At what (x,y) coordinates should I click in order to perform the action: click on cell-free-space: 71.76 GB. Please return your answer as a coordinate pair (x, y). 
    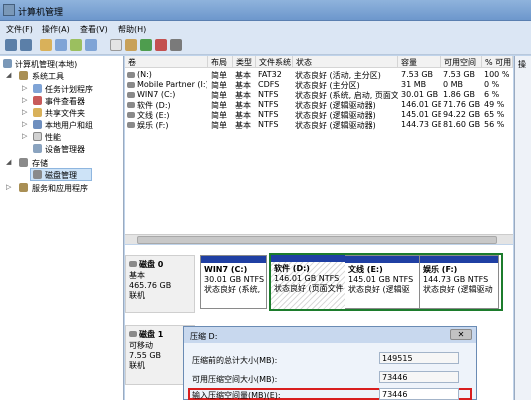
    Looking at the image, I should click on (462, 104).